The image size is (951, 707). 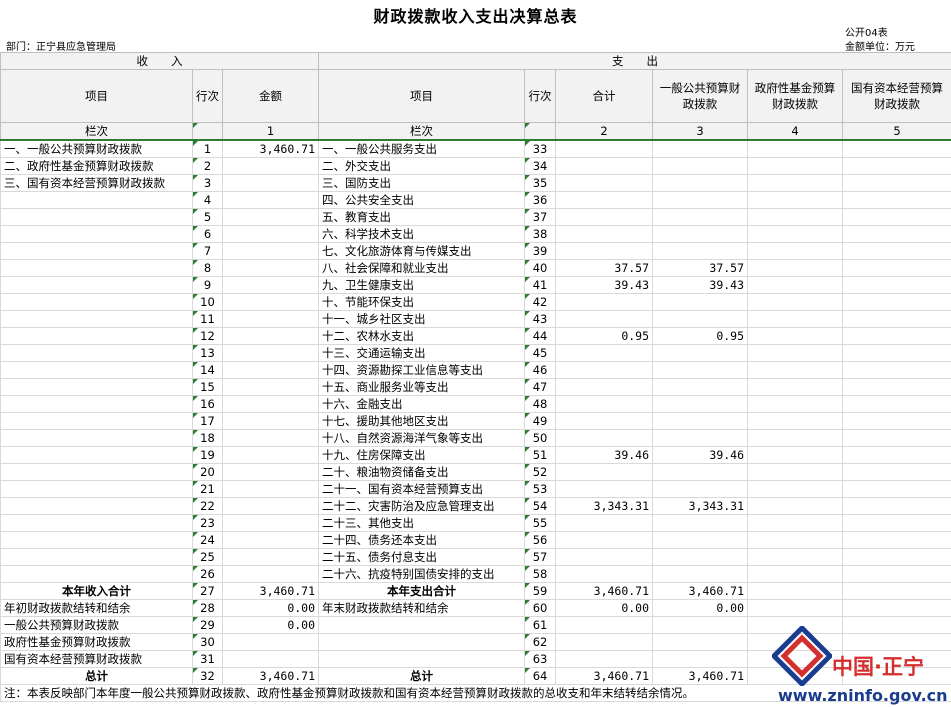 I want to click on expense-line-no: 35, so click(x=540, y=183).